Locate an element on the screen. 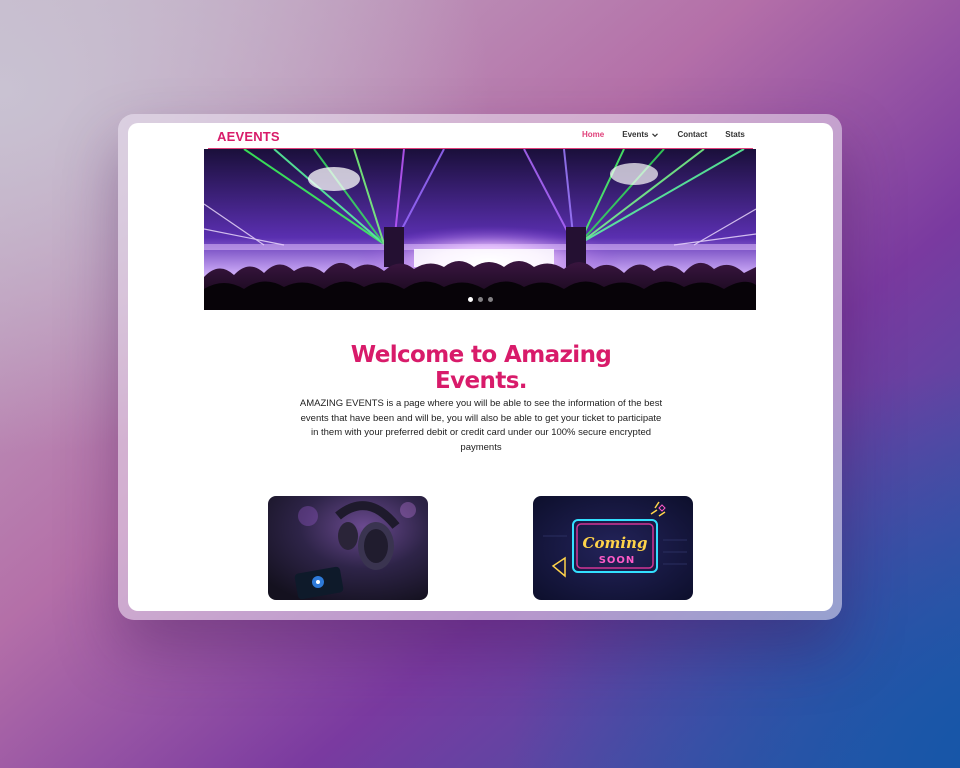 This screenshot has height=768, width=960. logo-text: AEVENTS is located at coordinates (248, 136).